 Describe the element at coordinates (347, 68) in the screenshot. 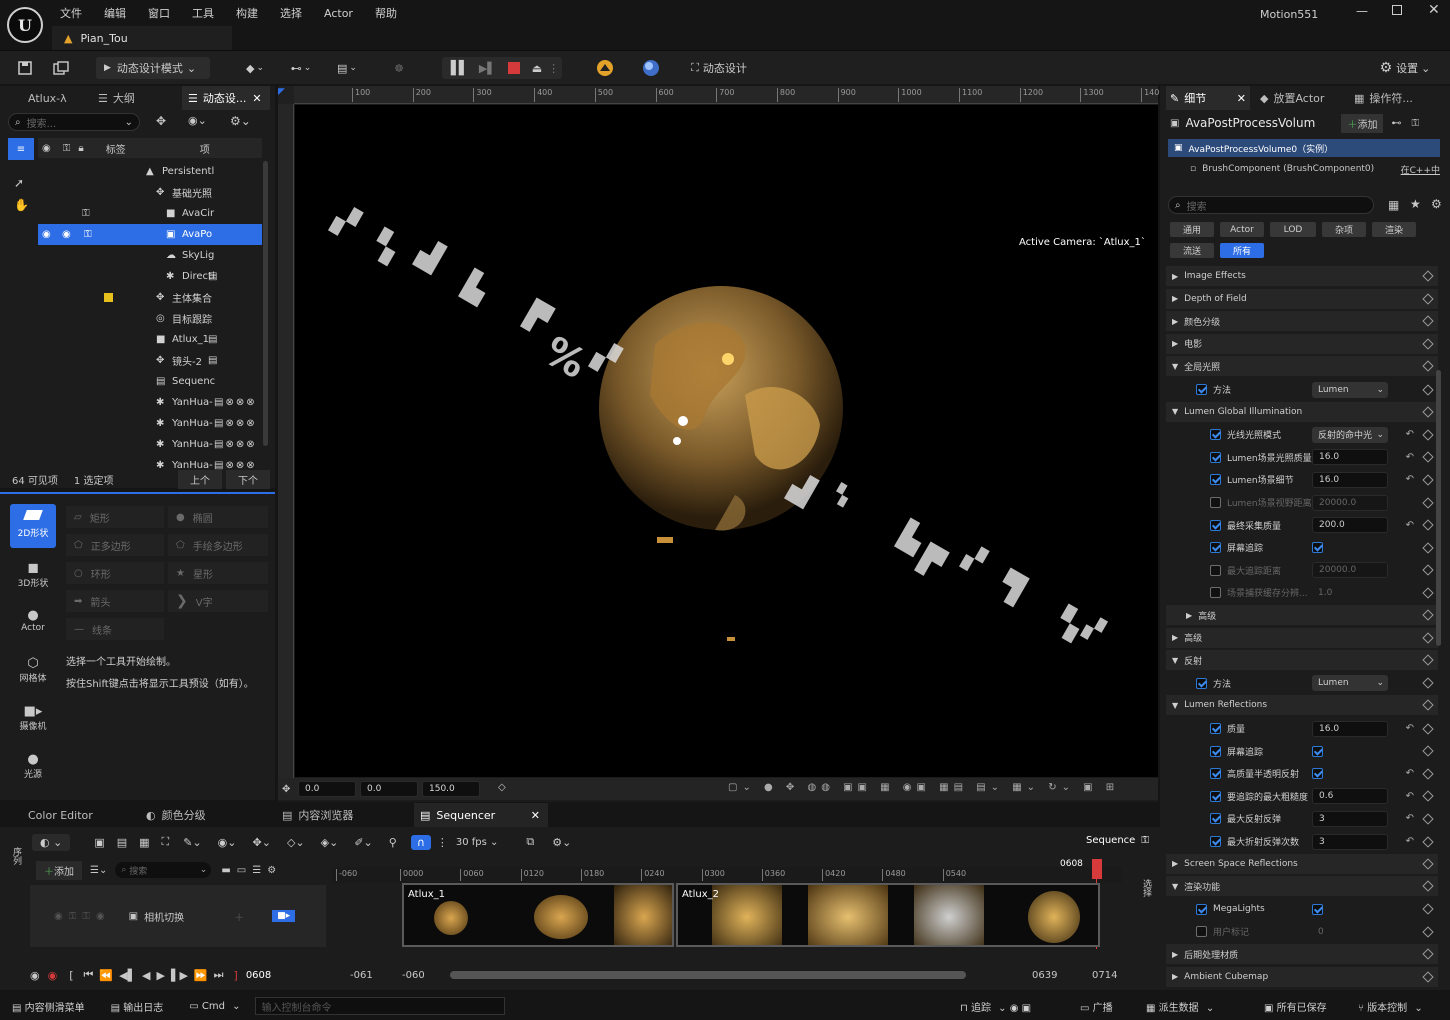

I see `cinematics-icon: ▤ ⌄` at that location.